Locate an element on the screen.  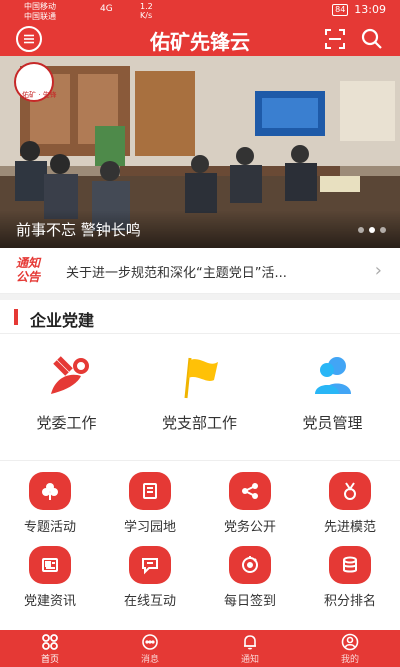
grid-item-models: 先进模范 is located at coordinates (350, 503).